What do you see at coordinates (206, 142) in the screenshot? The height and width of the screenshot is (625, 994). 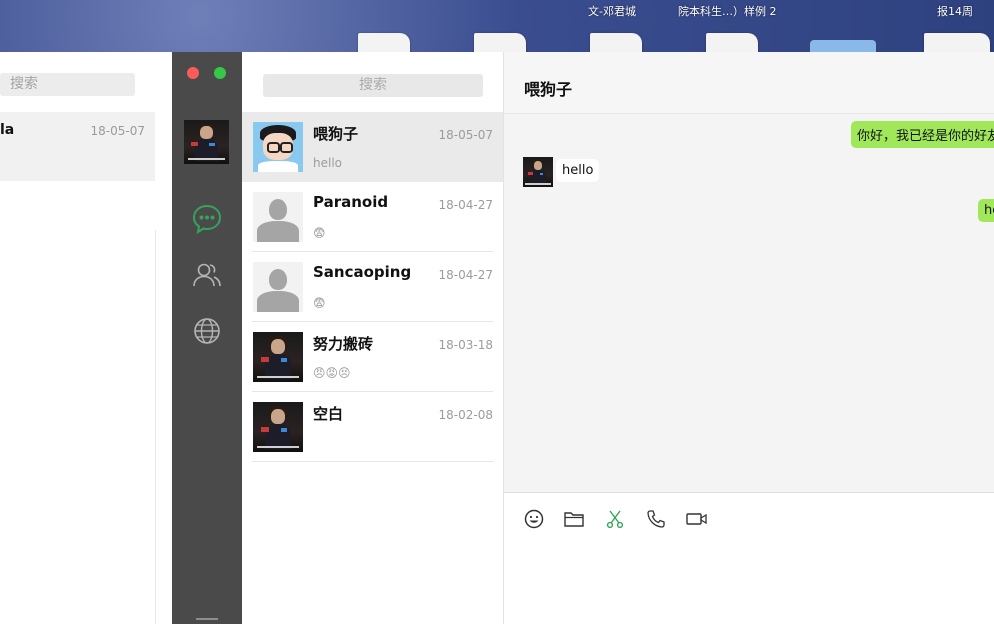 I see `my-avatar` at bounding box center [206, 142].